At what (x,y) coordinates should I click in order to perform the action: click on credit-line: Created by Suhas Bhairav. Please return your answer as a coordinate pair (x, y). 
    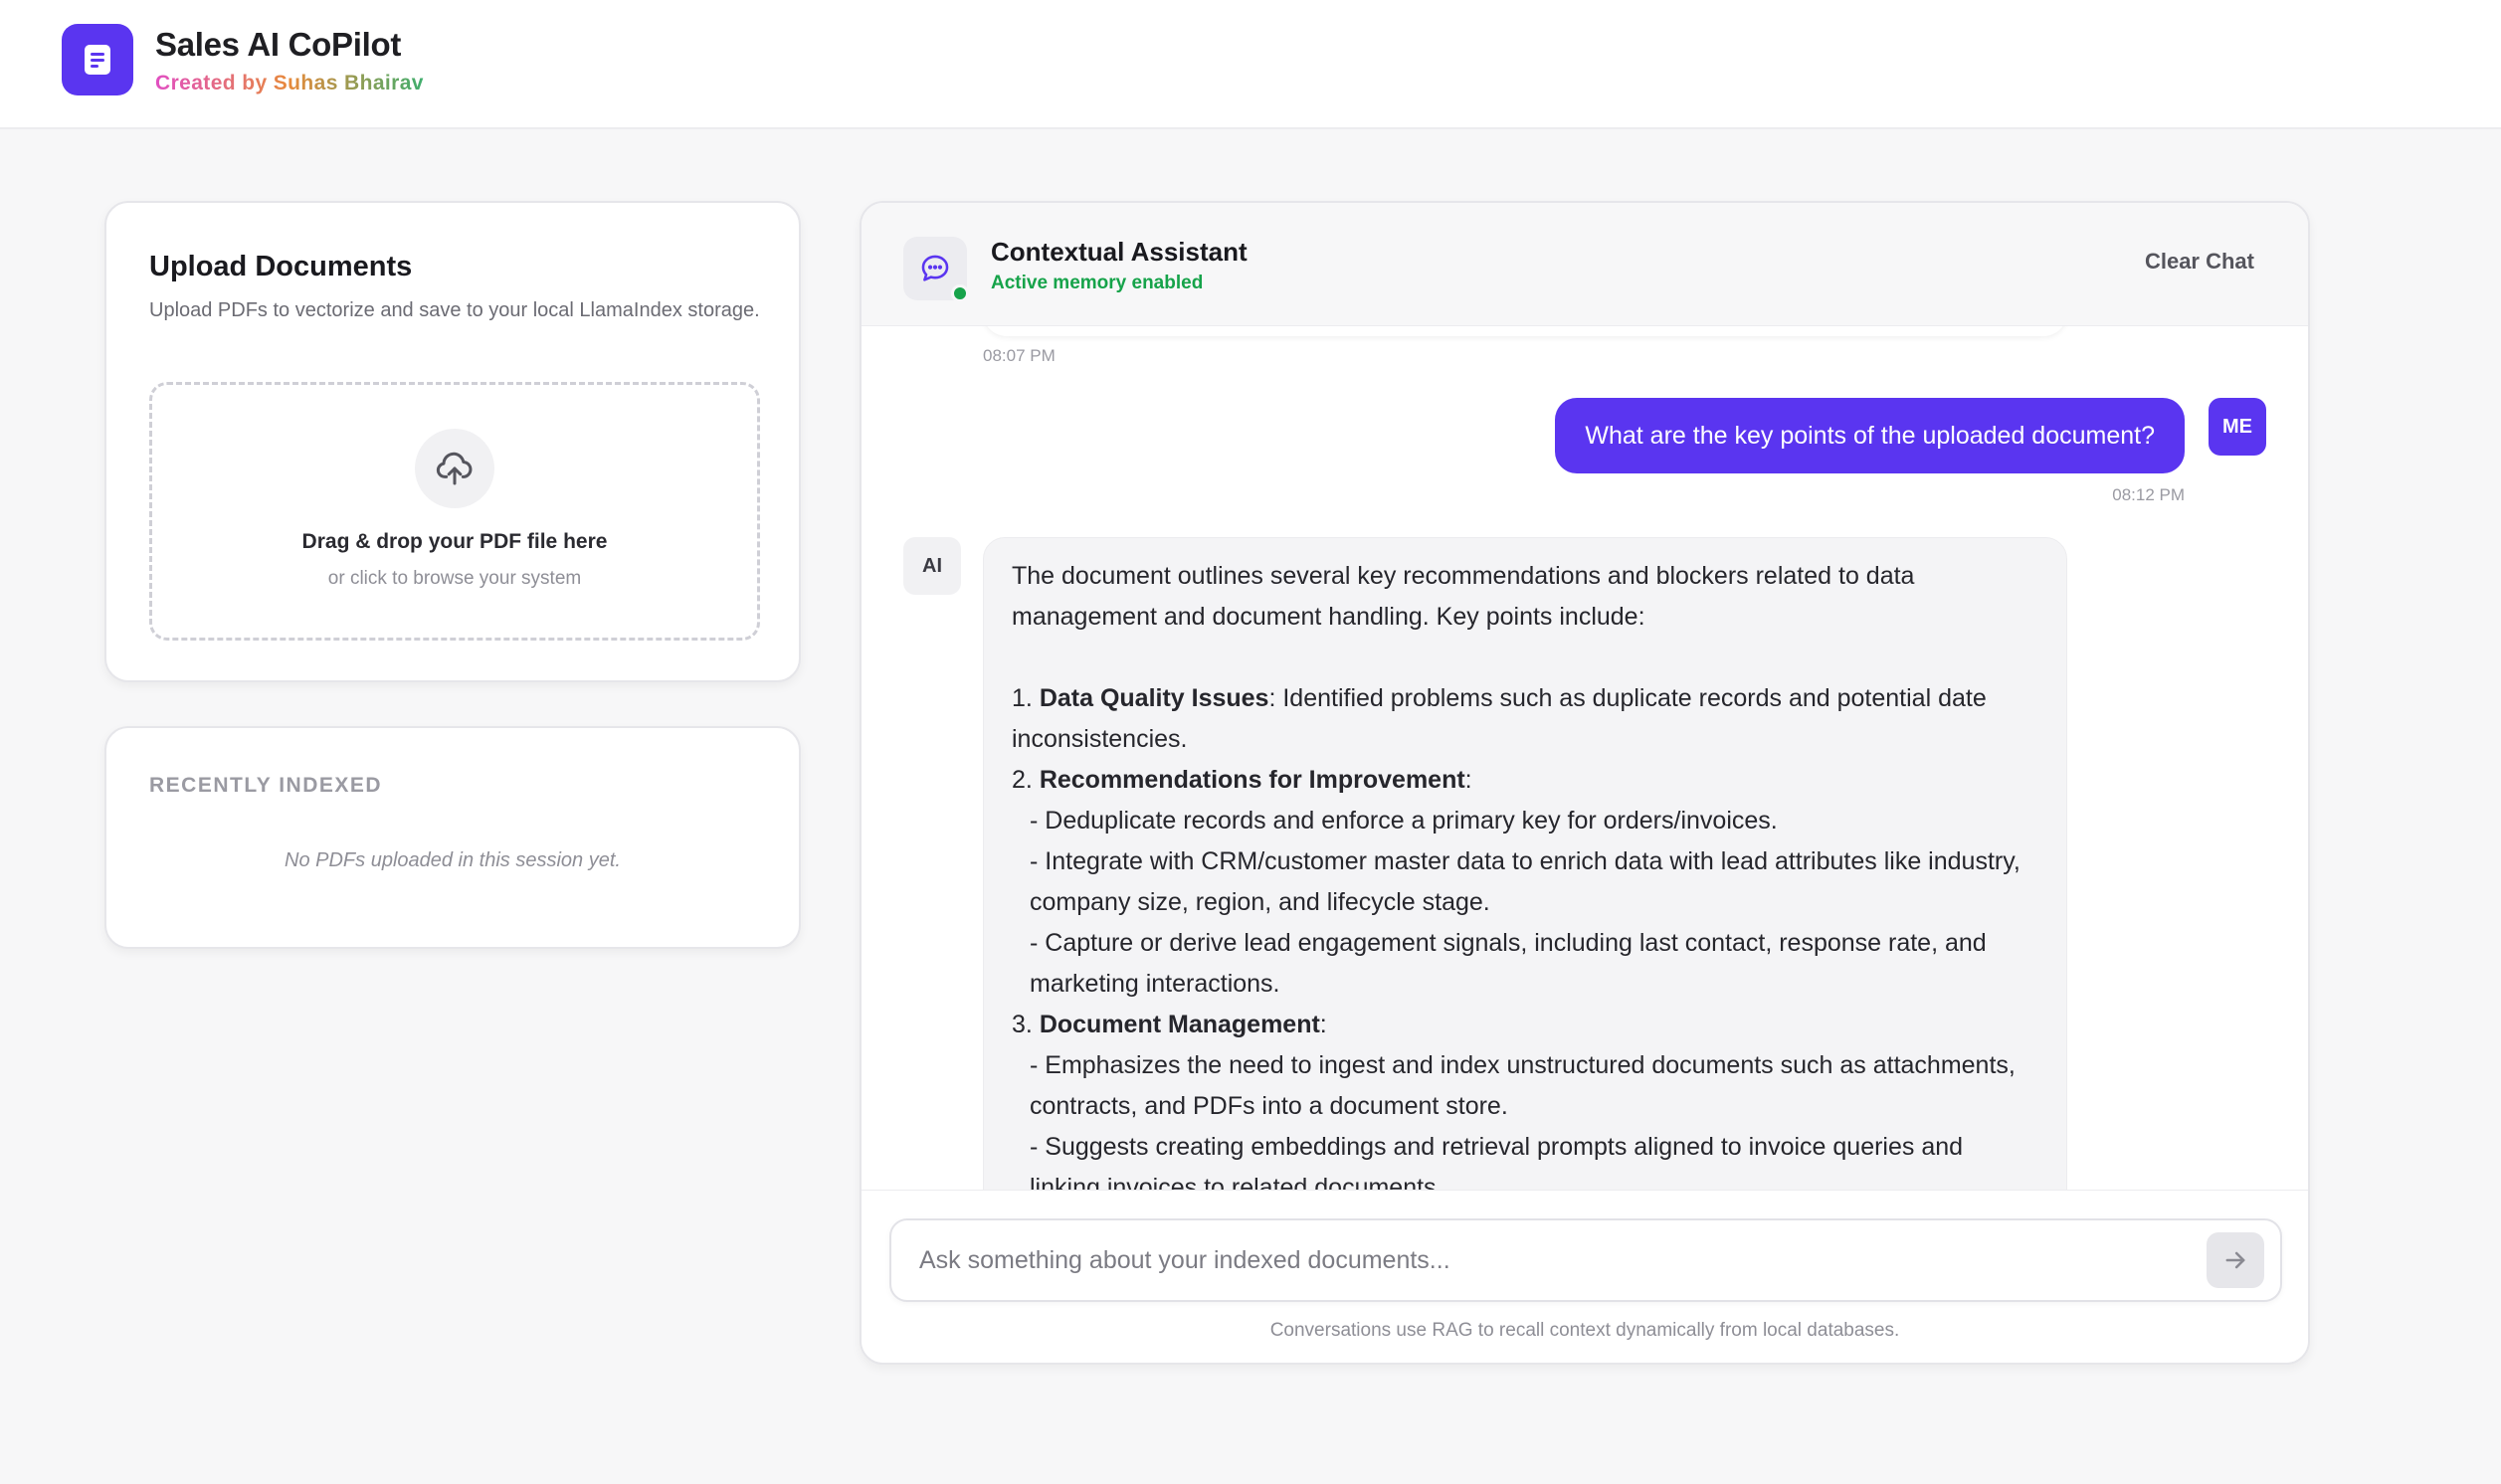
    Looking at the image, I should click on (289, 83).